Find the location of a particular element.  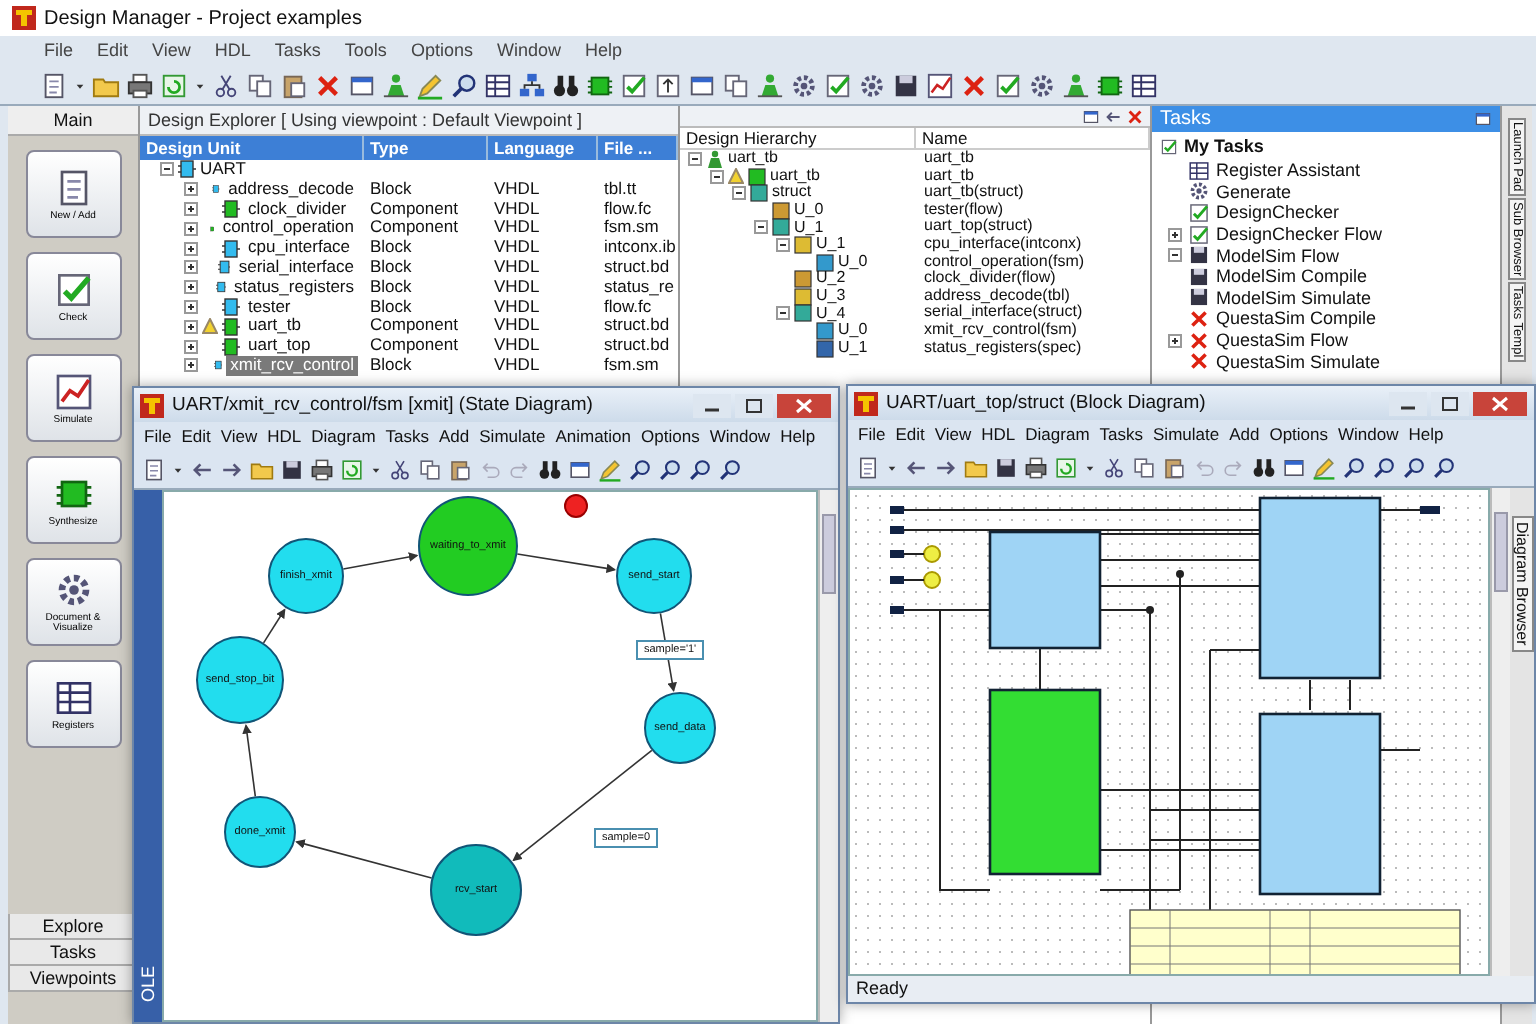

task-item: DesignChecker is located at coordinates (1278, 212).